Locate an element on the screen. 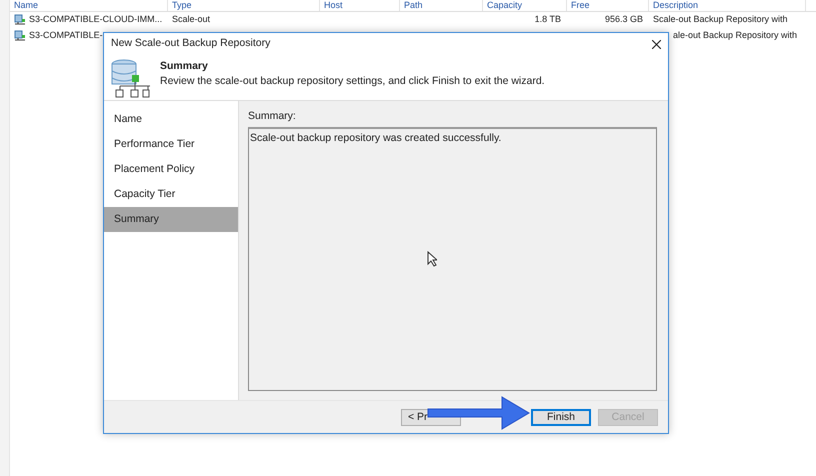  table-cell-text: ale-out Backup Repository with is located at coordinates (735, 35).